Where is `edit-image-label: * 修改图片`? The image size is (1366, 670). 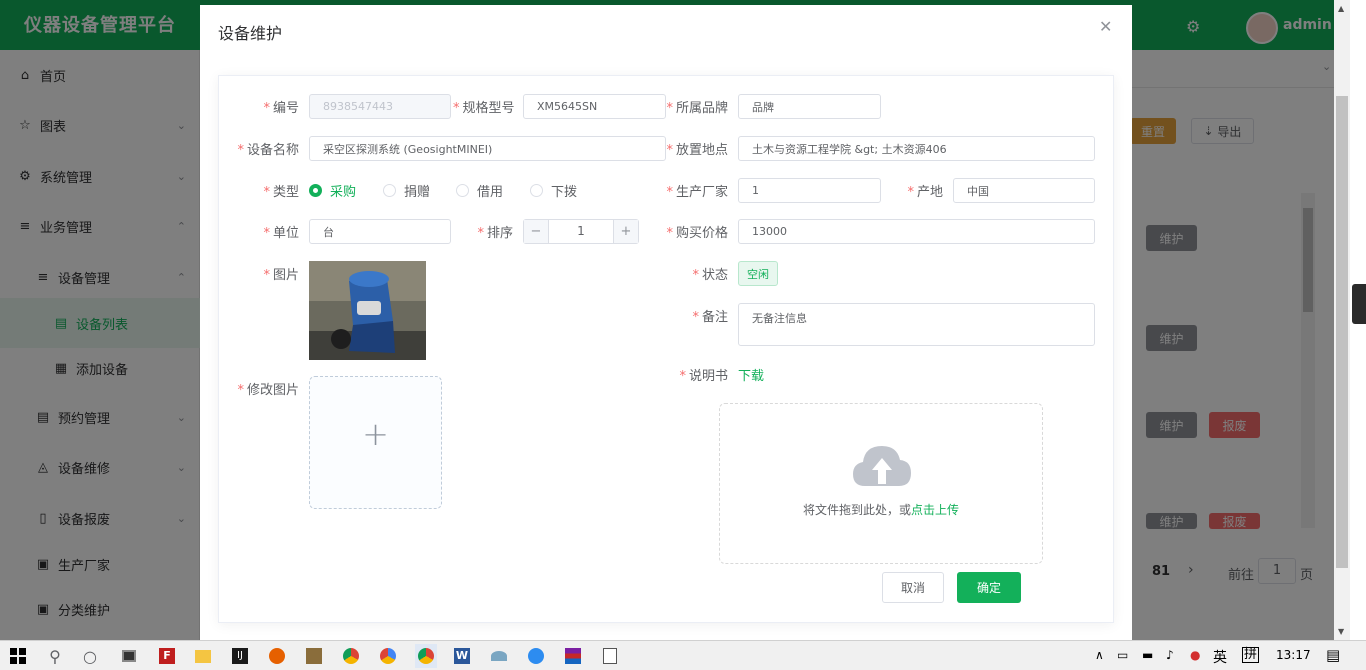 edit-image-label: * 修改图片 is located at coordinates (268, 390).